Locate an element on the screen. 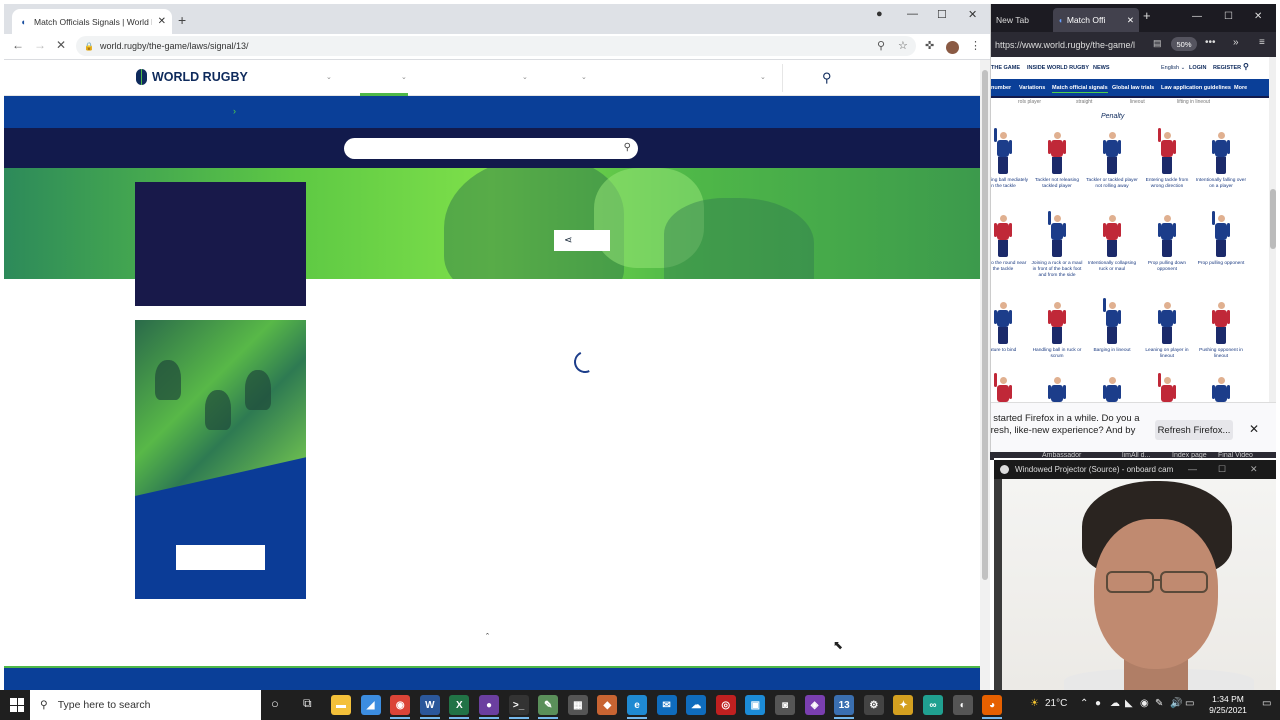 This screenshot has height=720, width=1280. store-icon: ▣ is located at coordinates (755, 705).